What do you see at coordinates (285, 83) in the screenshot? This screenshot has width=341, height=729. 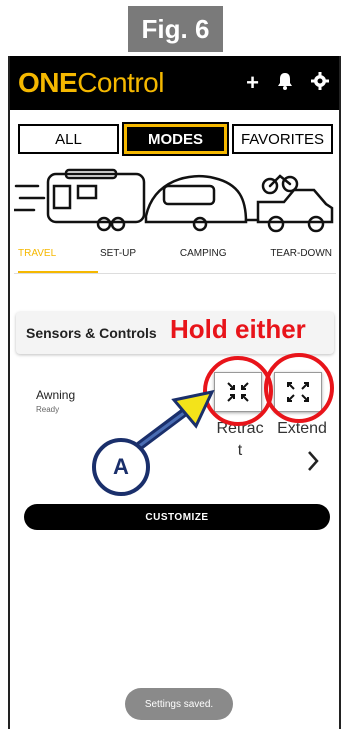 I see `bell-icon` at bounding box center [285, 83].